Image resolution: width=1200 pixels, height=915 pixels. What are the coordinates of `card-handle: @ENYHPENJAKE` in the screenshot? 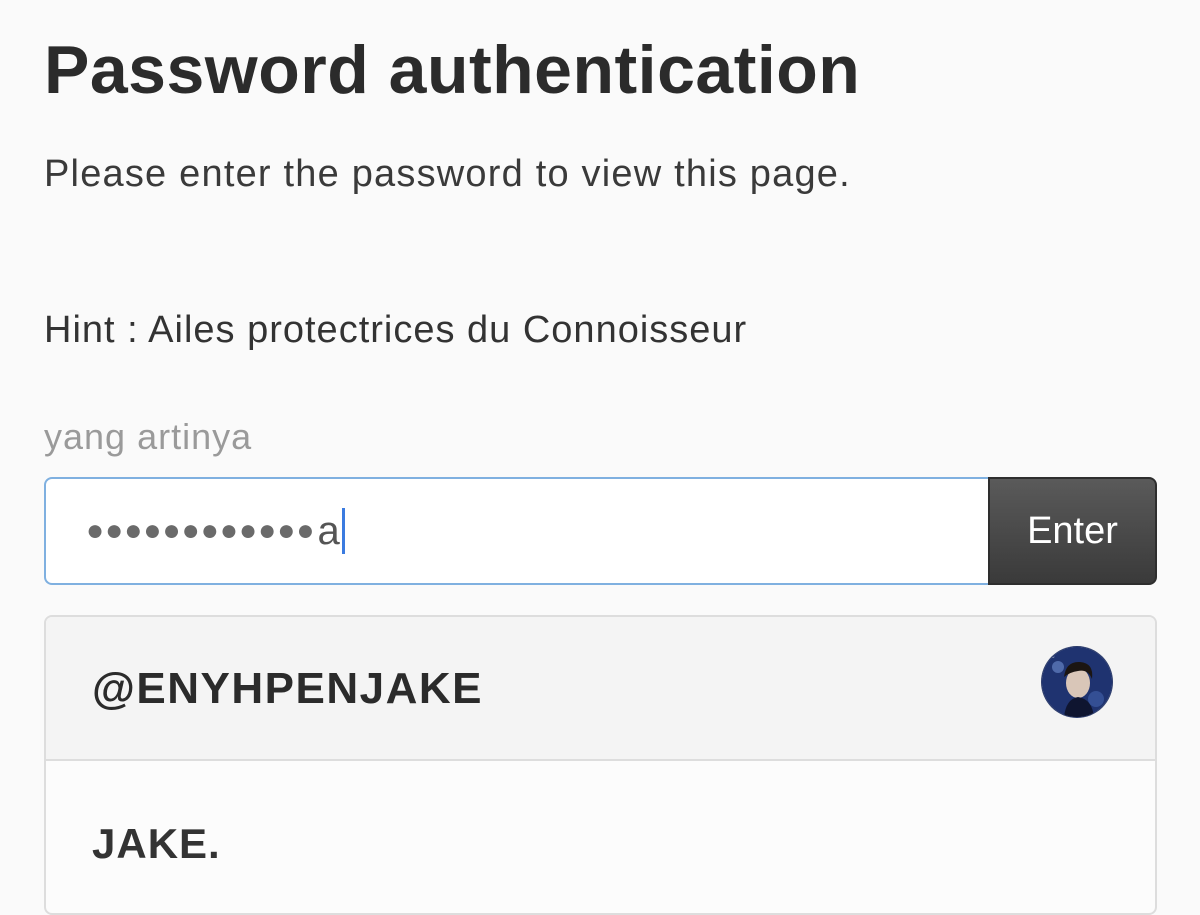 It's located at (287, 688).